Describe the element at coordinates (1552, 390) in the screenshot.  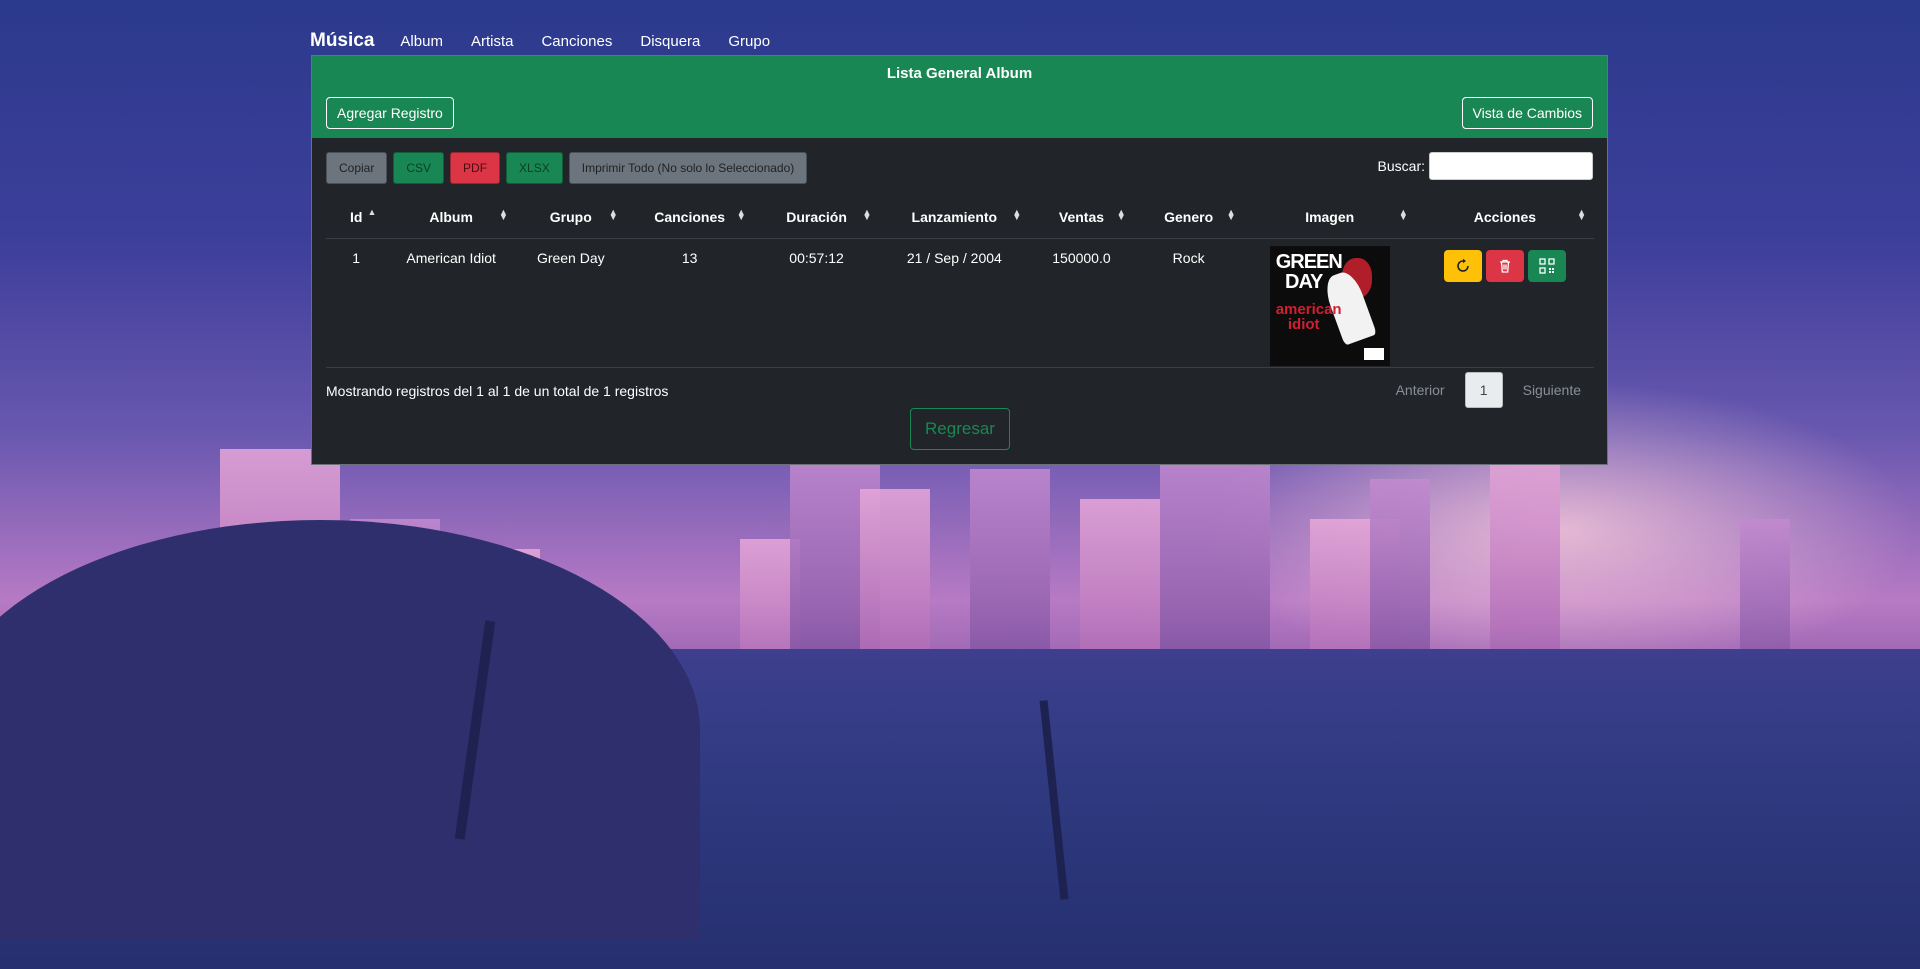
I see `next-page-button: Siguiente` at that location.